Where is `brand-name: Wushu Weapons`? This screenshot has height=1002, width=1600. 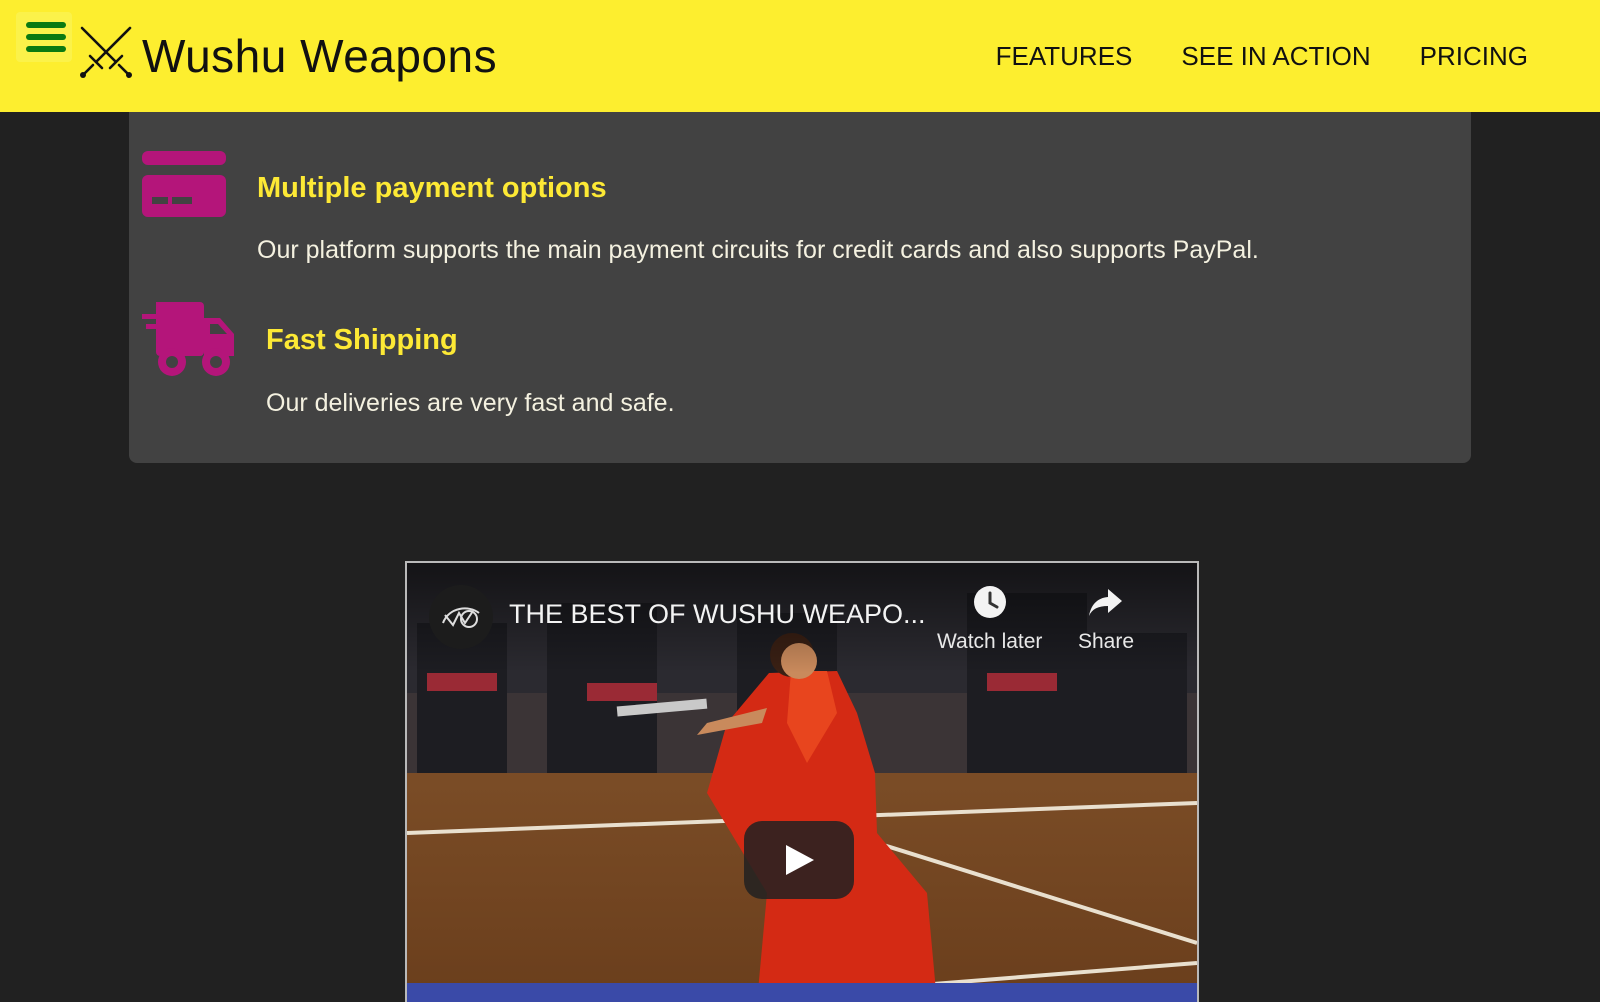
brand-name: Wushu Weapons is located at coordinates (319, 56).